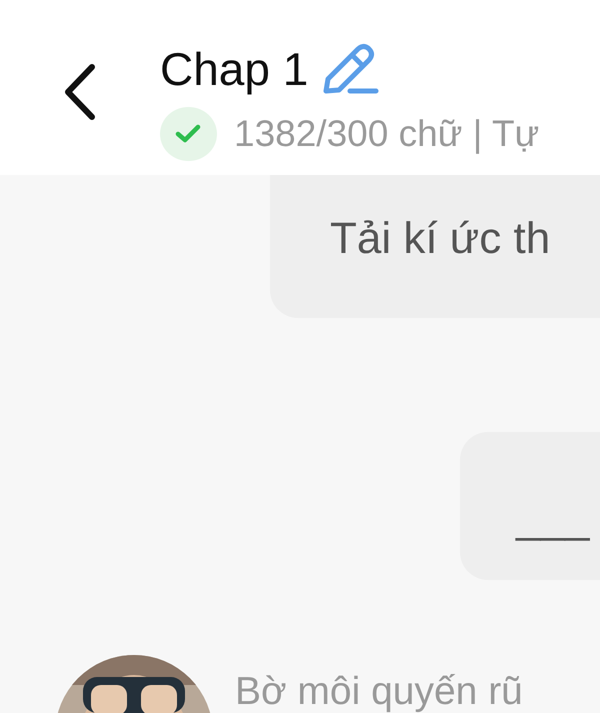  Describe the element at coordinates (188, 133) in the screenshot. I see `check-icon` at that location.